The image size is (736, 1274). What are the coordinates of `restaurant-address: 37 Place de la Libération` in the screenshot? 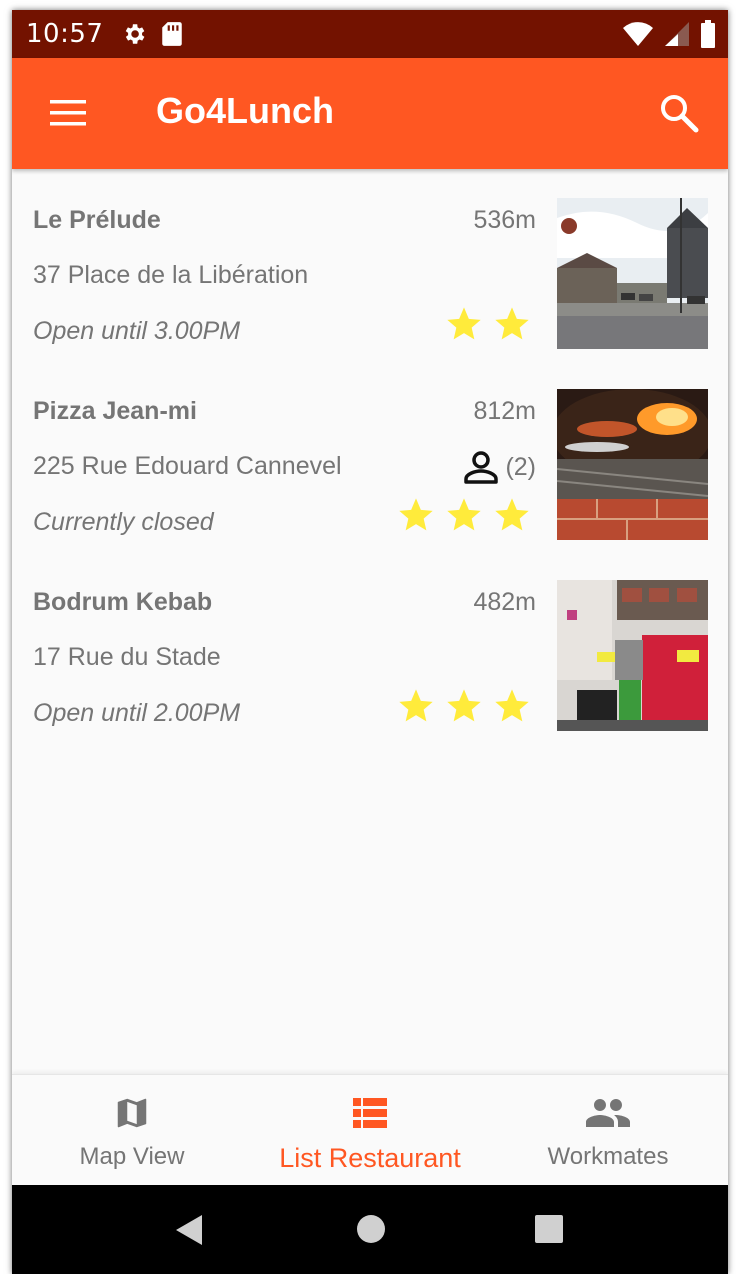 It's located at (171, 275).